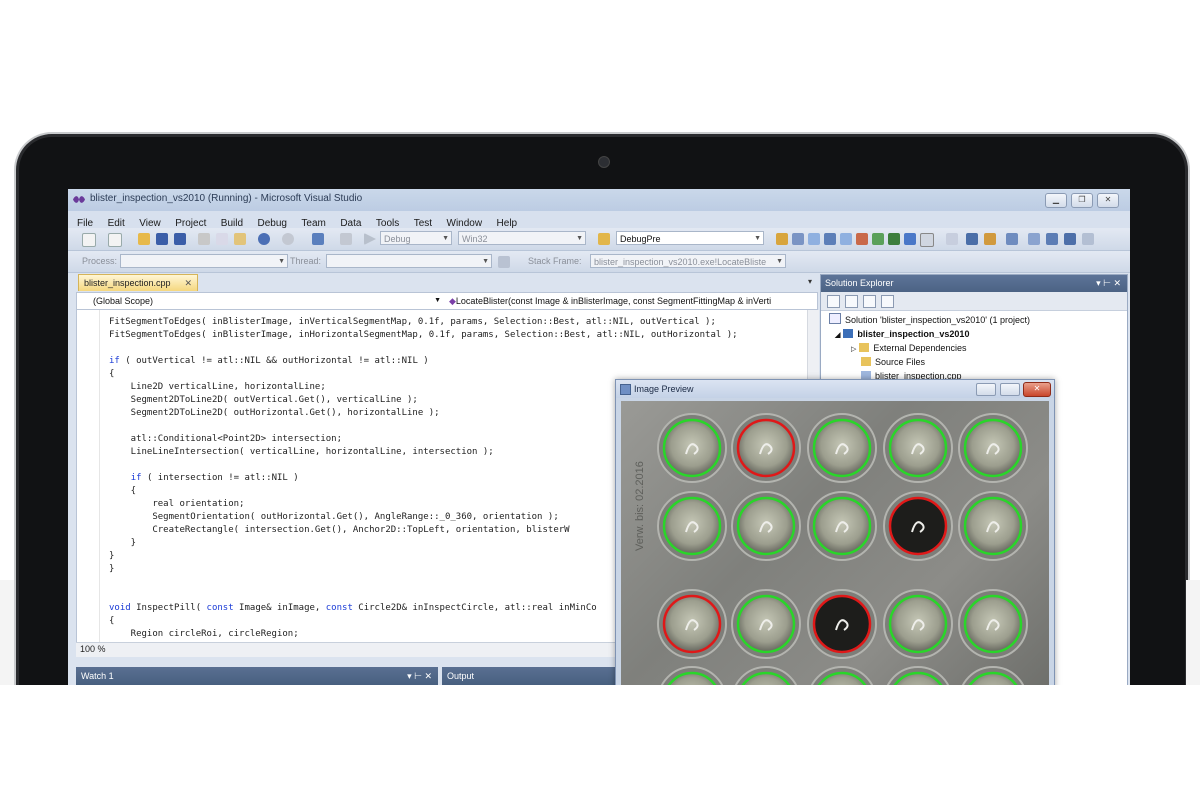 The width and height of the screenshot is (1200, 800). Describe the element at coordinates (974, 301) in the screenshot. I see `solution-explorer-toolbar` at that location.